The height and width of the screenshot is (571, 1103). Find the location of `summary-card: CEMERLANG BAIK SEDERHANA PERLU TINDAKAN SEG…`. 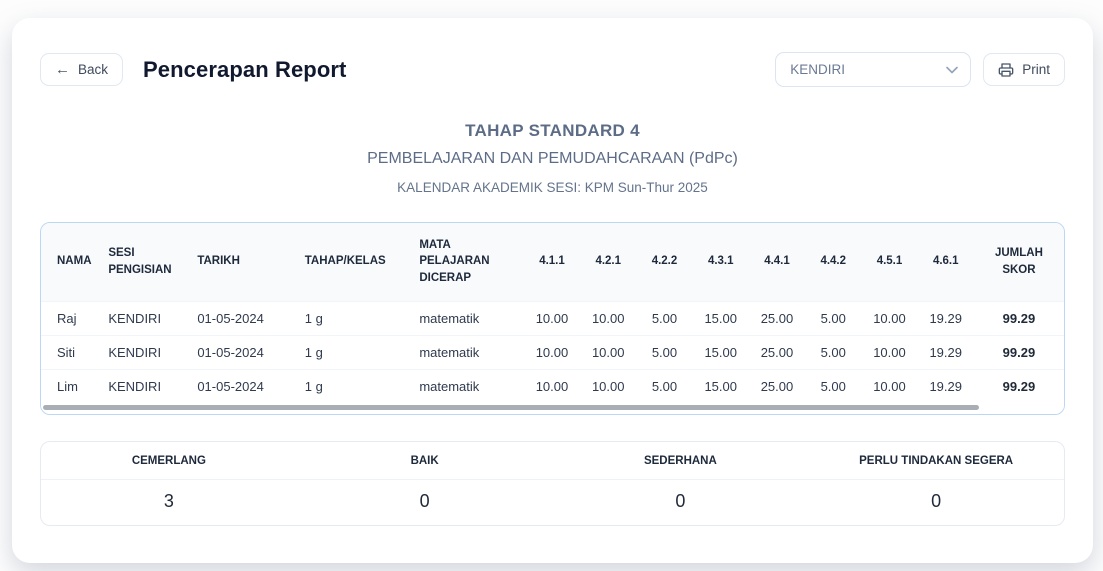

summary-card: CEMERLANG BAIK SEDERHANA PERLU TINDAKAN SEG… is located at coordinates (552, 483).